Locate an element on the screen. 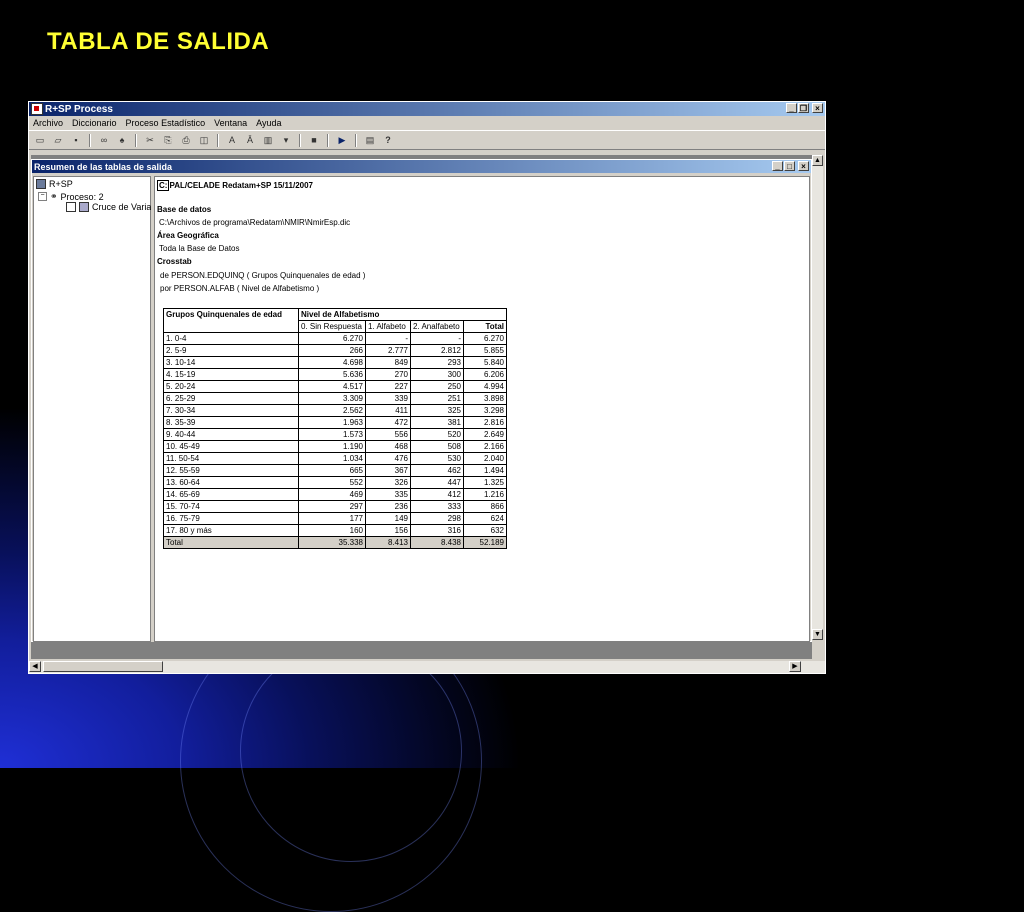  value-cell: 2.812 is located at coordinates (437, 350).